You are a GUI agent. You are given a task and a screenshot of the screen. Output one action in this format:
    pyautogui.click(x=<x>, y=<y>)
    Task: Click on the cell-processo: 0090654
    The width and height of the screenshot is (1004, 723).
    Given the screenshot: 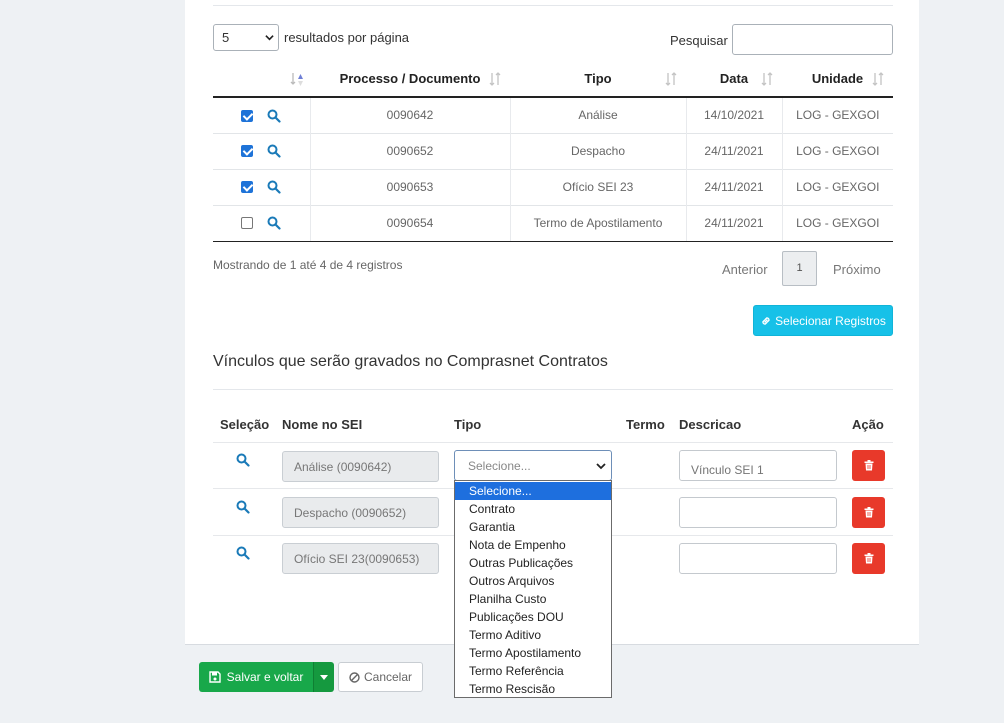 What is the action you would take?
    pyautogui.click(x=409, y=223)
    